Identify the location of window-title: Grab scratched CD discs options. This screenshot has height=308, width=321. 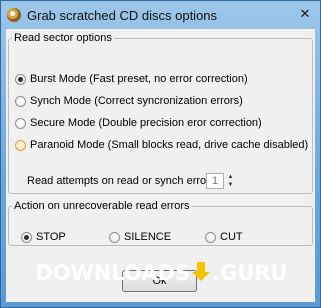
(122, 15).